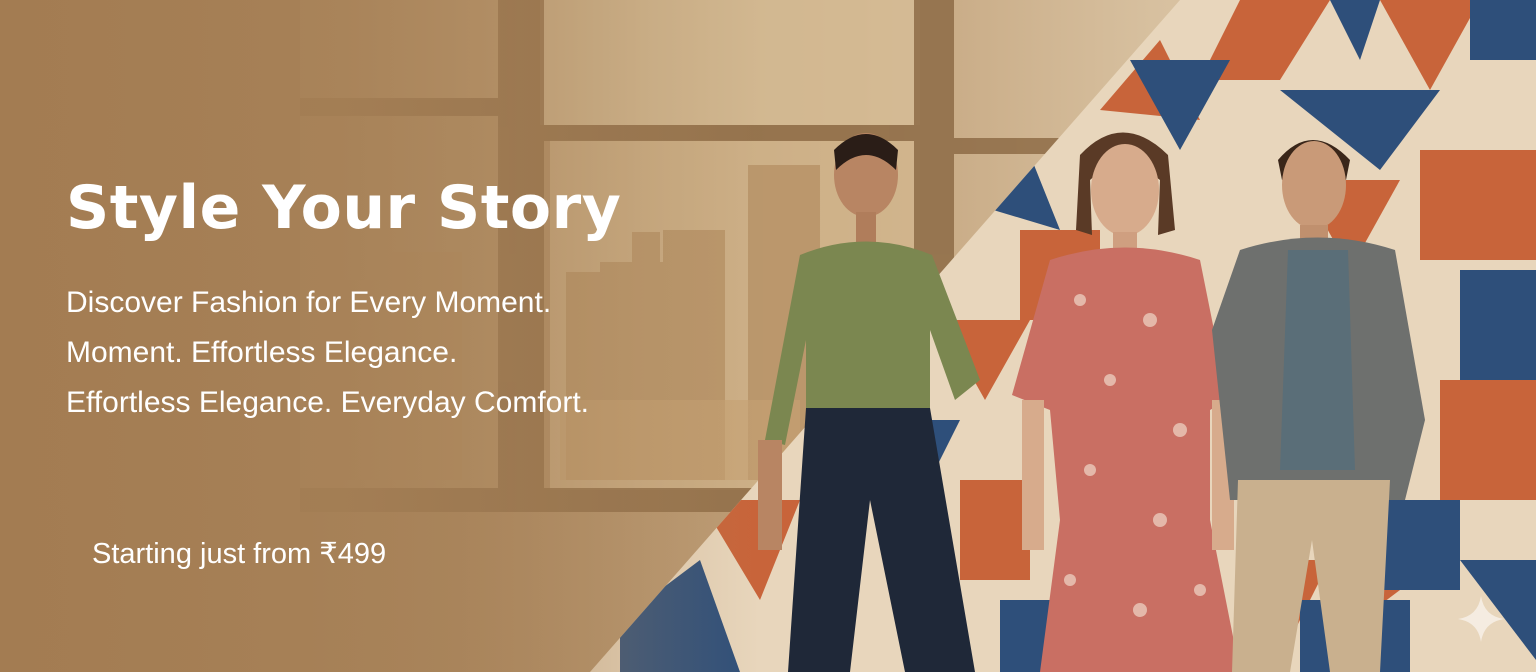  I want to click on model-left, so click(869, 402).